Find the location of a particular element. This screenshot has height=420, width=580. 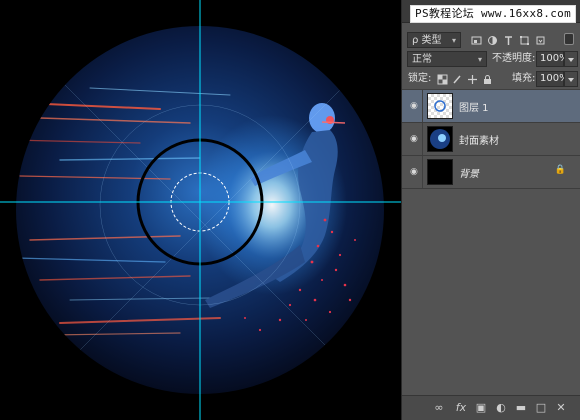

link-icon: ∞ is located at coordinates (439, 408).